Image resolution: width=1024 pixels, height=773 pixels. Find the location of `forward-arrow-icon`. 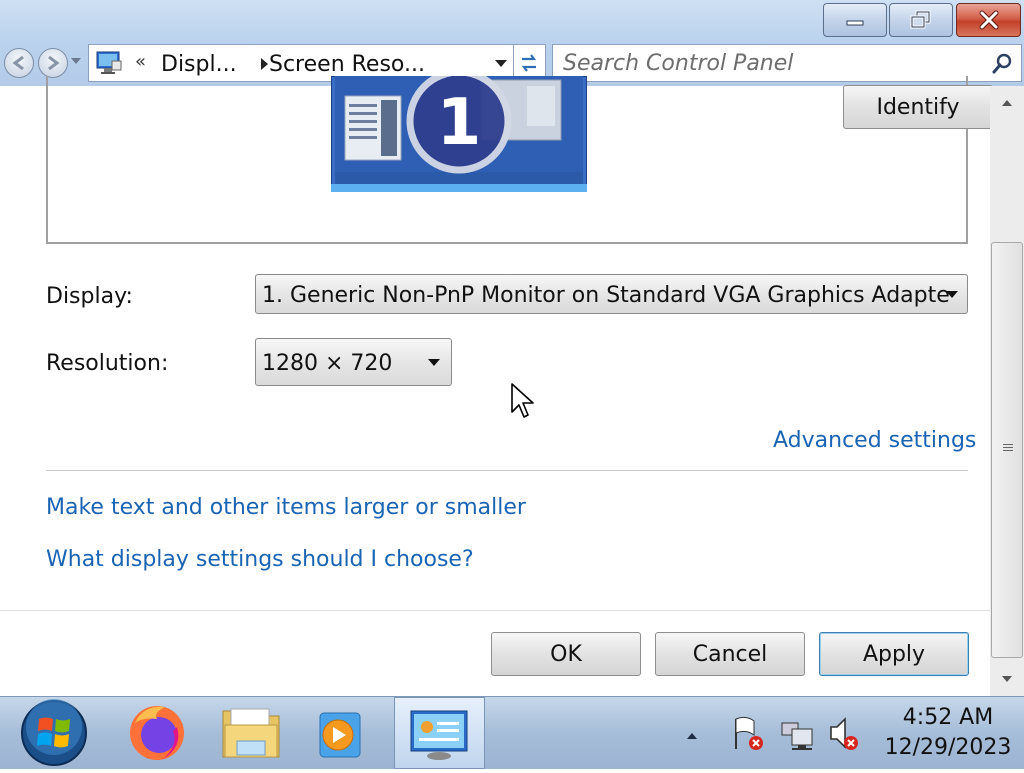

forward-arrow-icon is located at coordinates (54, 63).